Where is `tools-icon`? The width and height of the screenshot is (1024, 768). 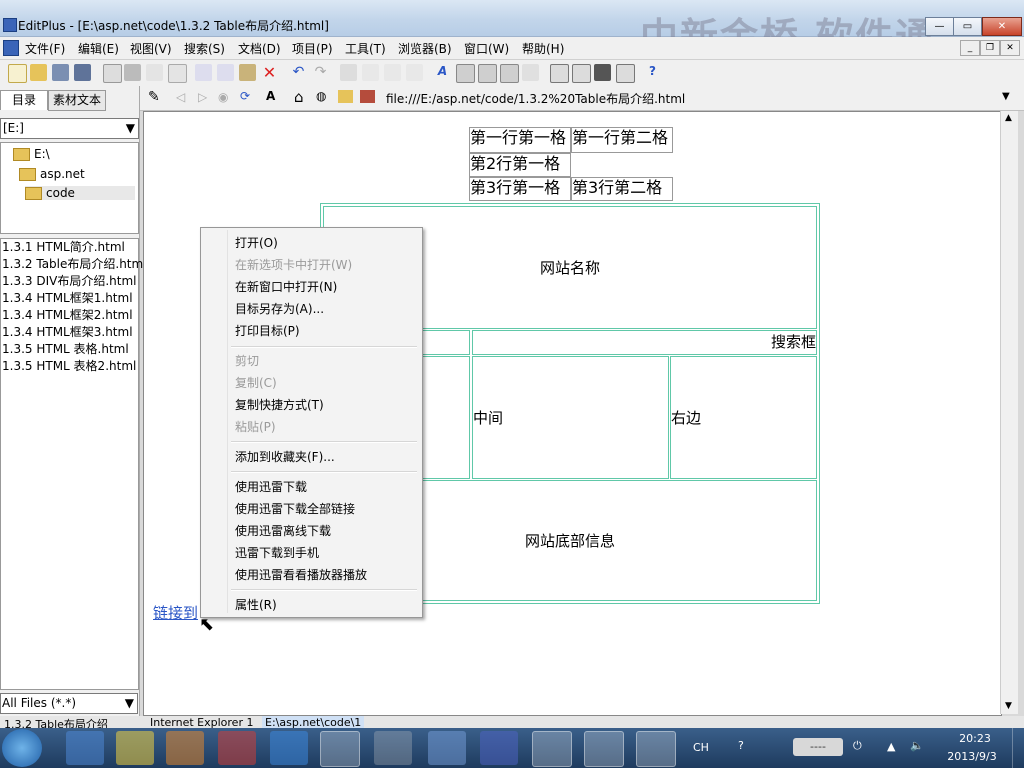 tools-icon is located at coordinates (393, 748).